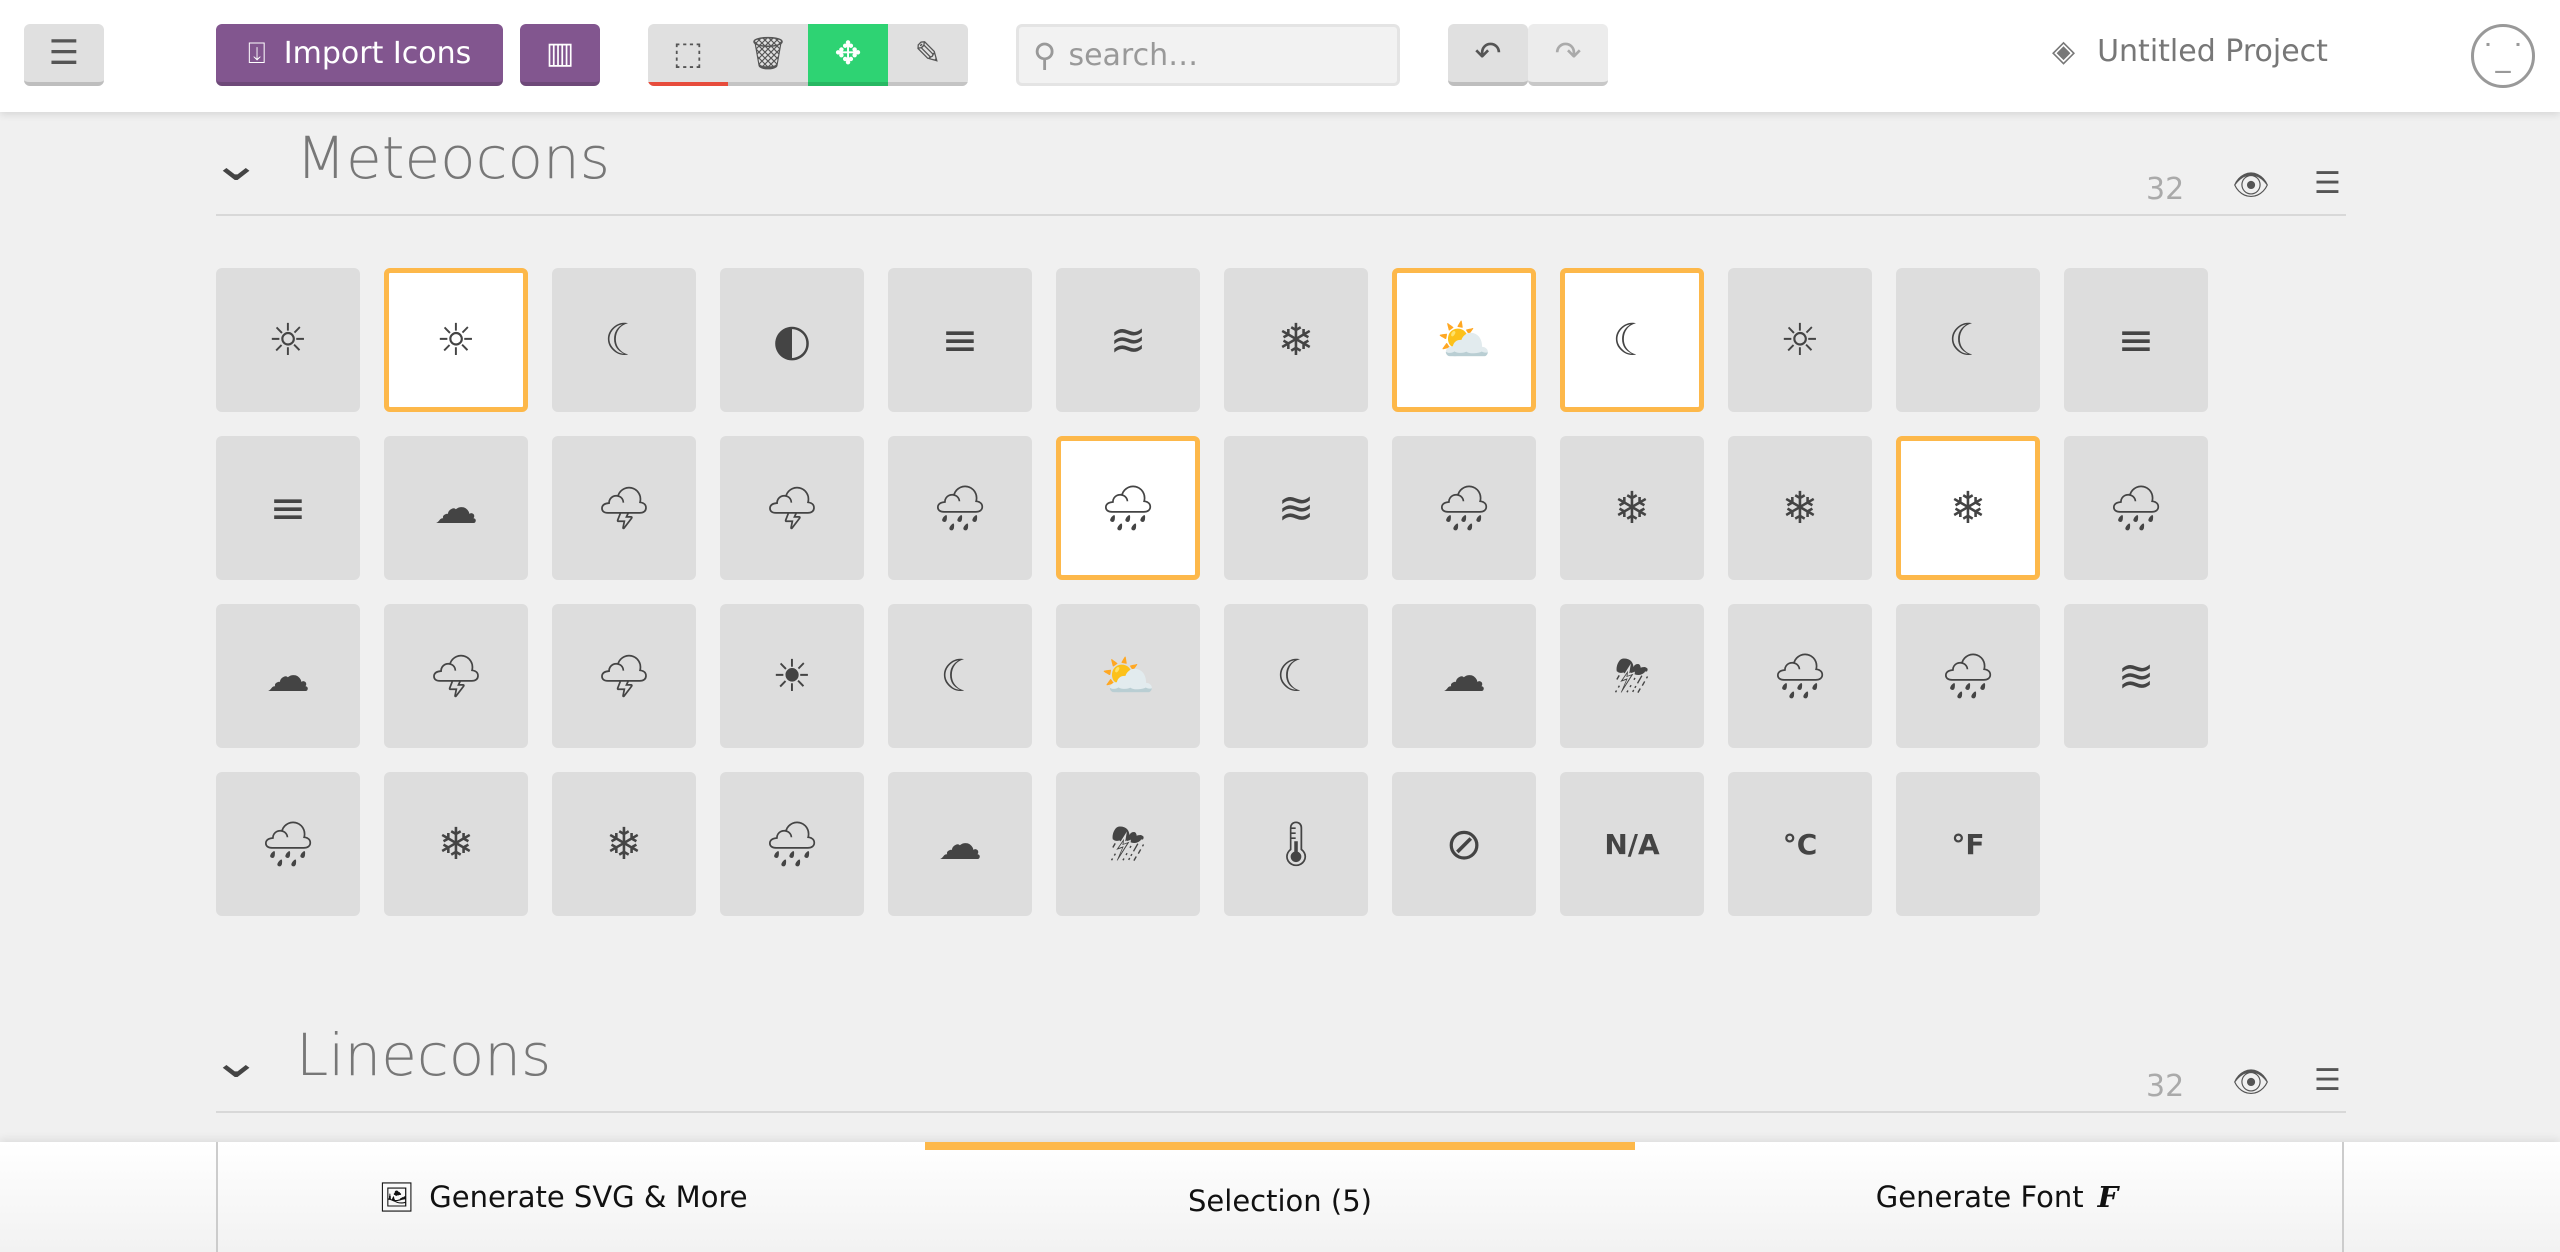 The height and width of the screenshot is (1252, 2560). I want to click on icon-tile-moon-filled: ☾, so click(960, 676).